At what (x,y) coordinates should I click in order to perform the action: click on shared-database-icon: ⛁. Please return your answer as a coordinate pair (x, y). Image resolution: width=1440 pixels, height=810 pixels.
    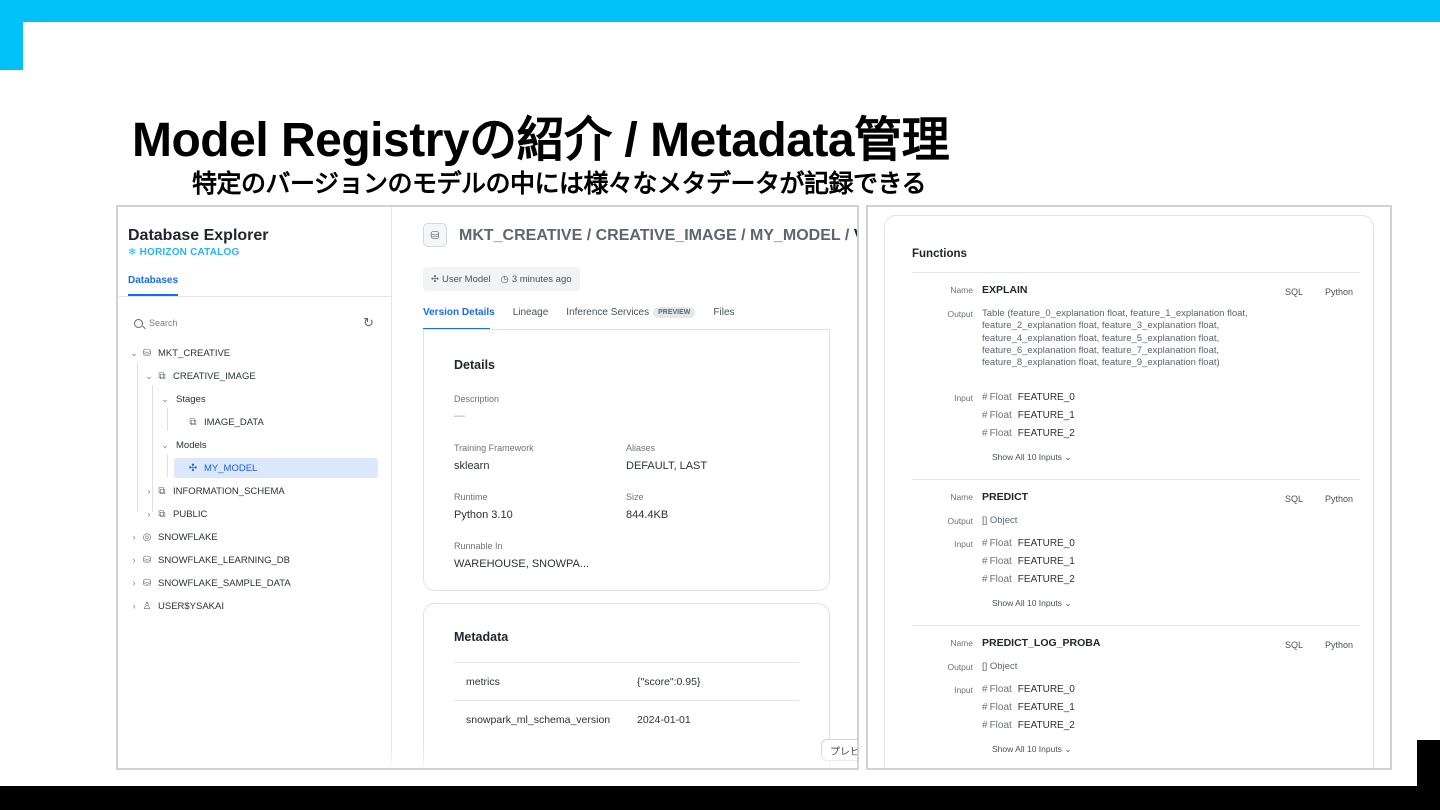
    Looking at the image, I should click on (147, 583).